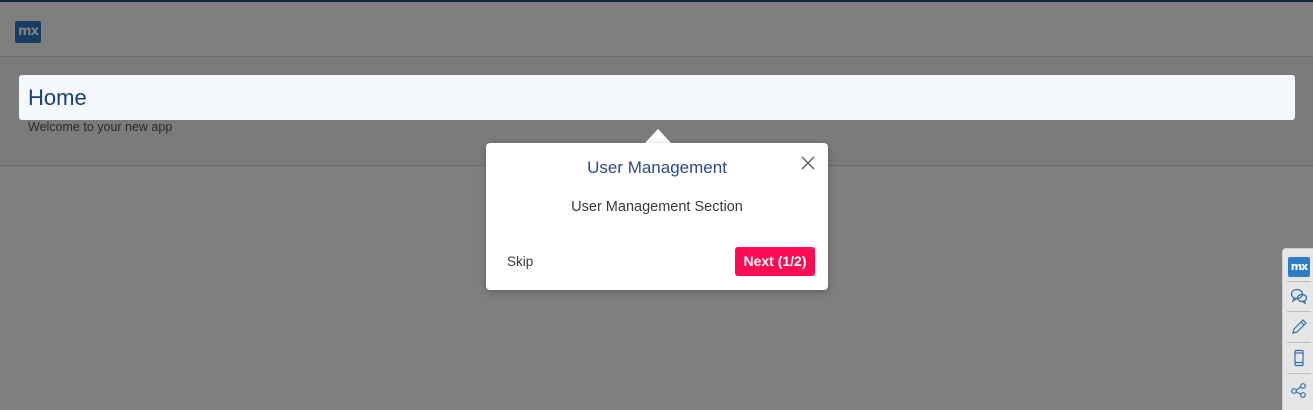 The height and width of the screenshot is (410, 1313). I want to click on mendix-logo-icon: mx, so click(1299, 267).